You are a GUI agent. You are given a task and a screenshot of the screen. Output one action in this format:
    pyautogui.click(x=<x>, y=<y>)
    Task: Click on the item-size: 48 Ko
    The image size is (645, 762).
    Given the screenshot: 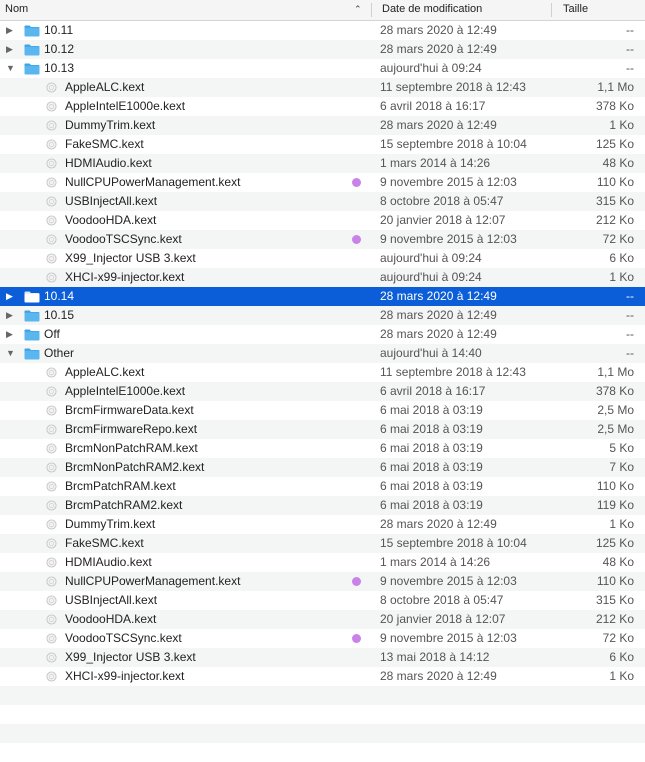 What is the action you would take?
    pyautogui.click(x=618, y=163)
    